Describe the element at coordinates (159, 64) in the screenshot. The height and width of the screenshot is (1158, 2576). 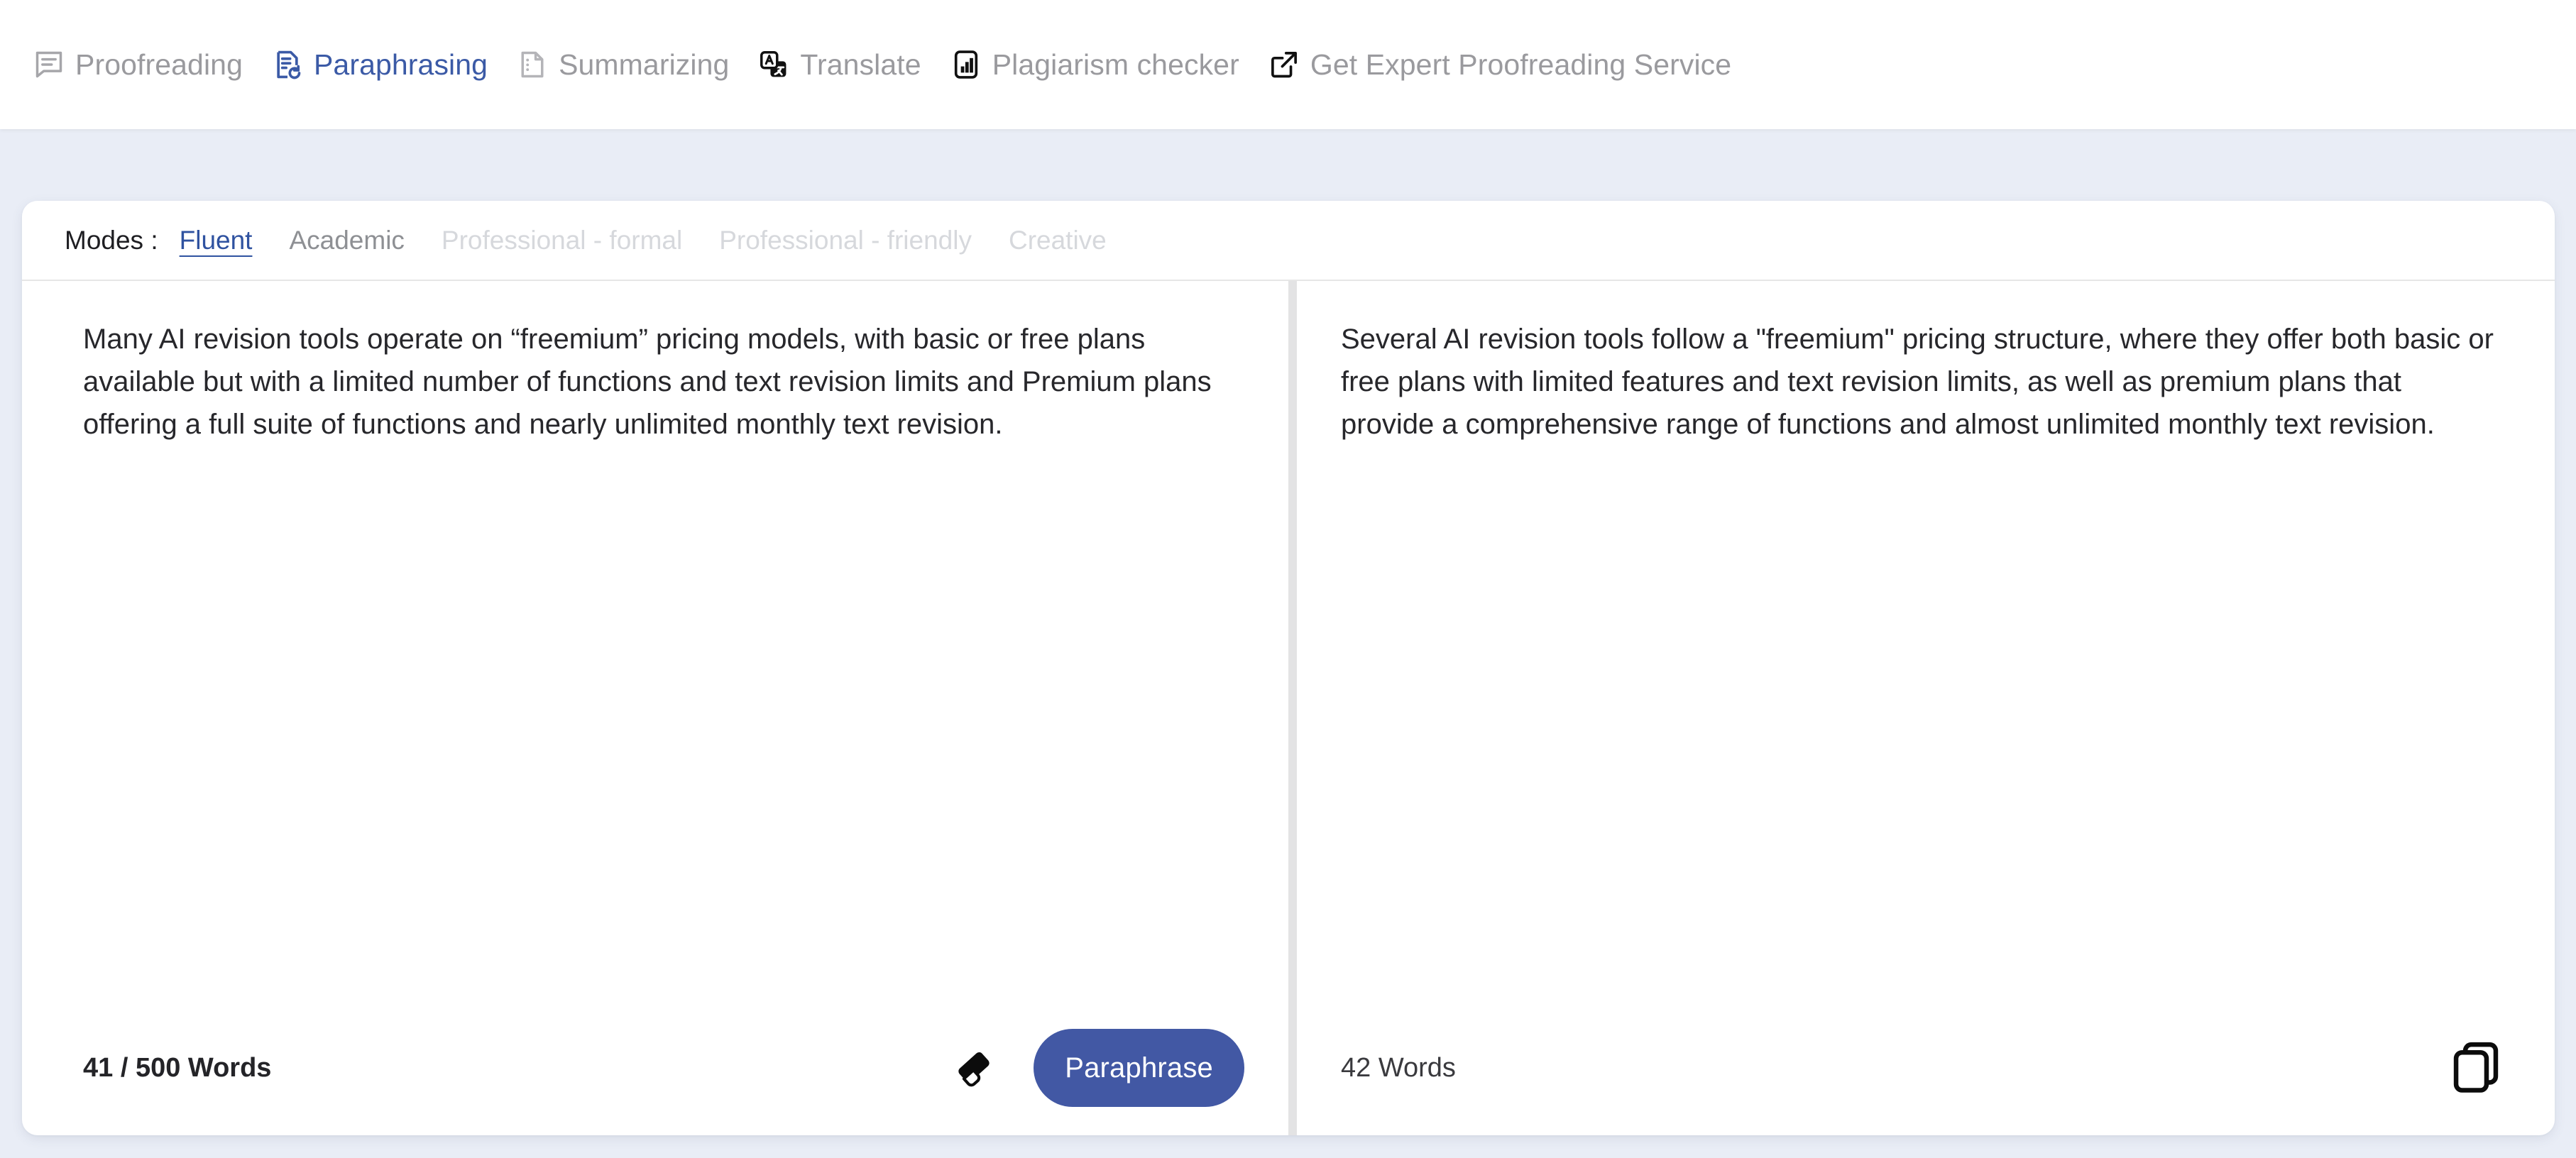
I see `nav-label-proofreading: Proofreading` at that location.